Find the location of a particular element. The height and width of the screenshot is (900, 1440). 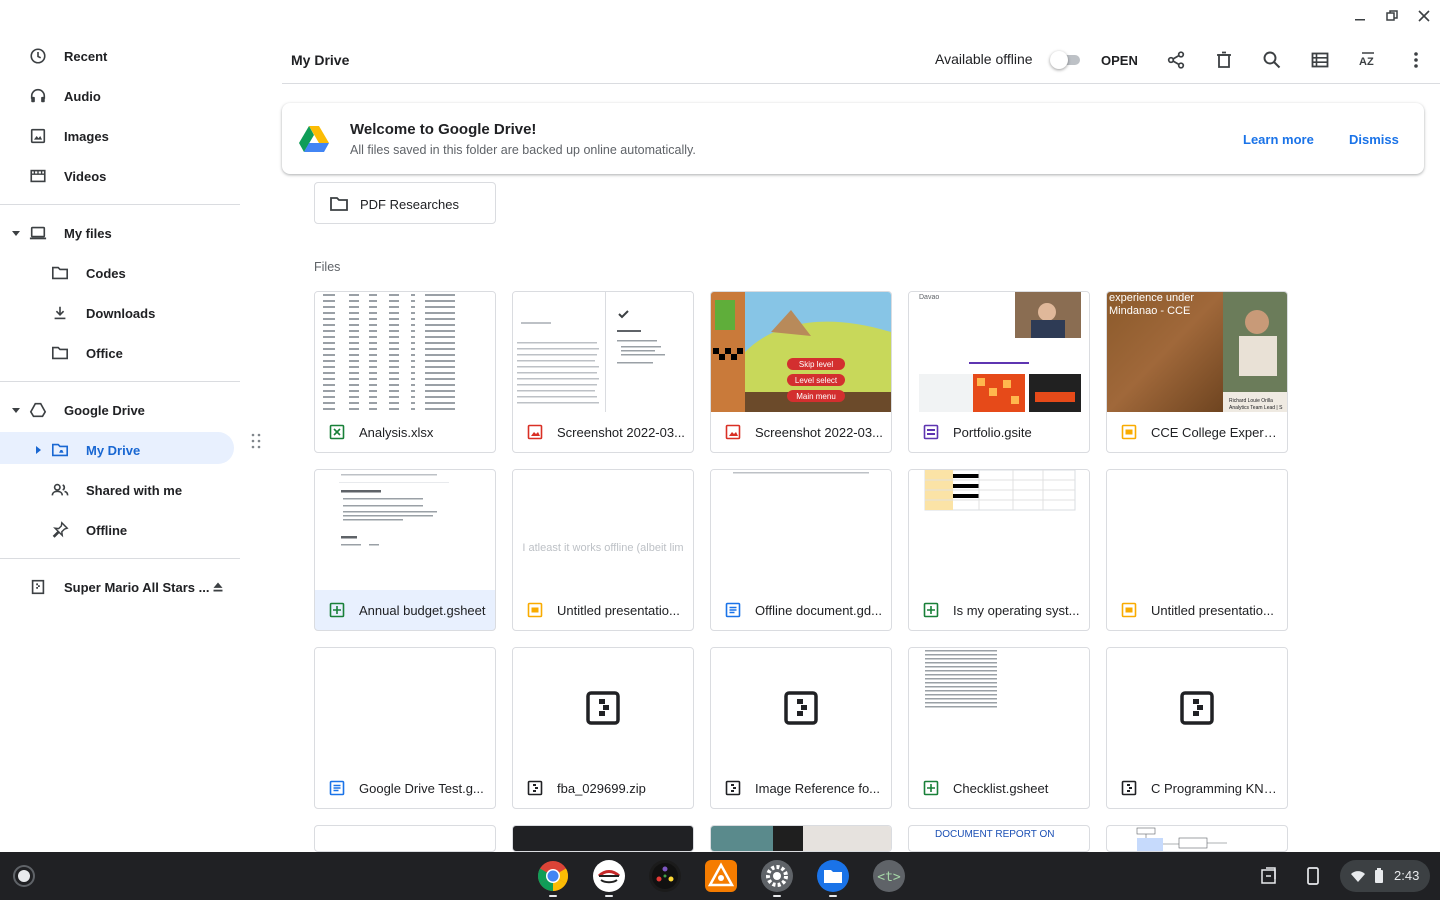

settings-icon is located at coordinates (777, 876).